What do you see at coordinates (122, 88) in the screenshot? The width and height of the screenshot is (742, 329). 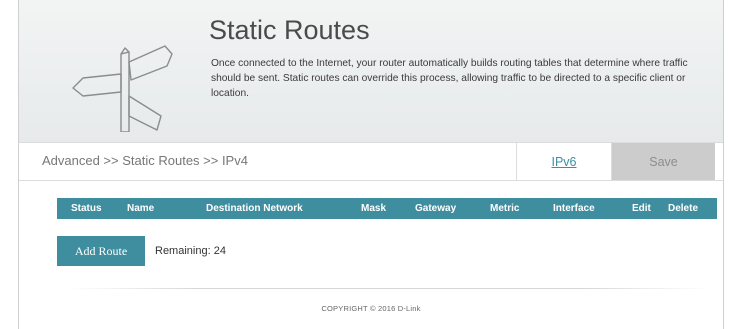 I see `signpost-icon` at bounding box center [122, 88].